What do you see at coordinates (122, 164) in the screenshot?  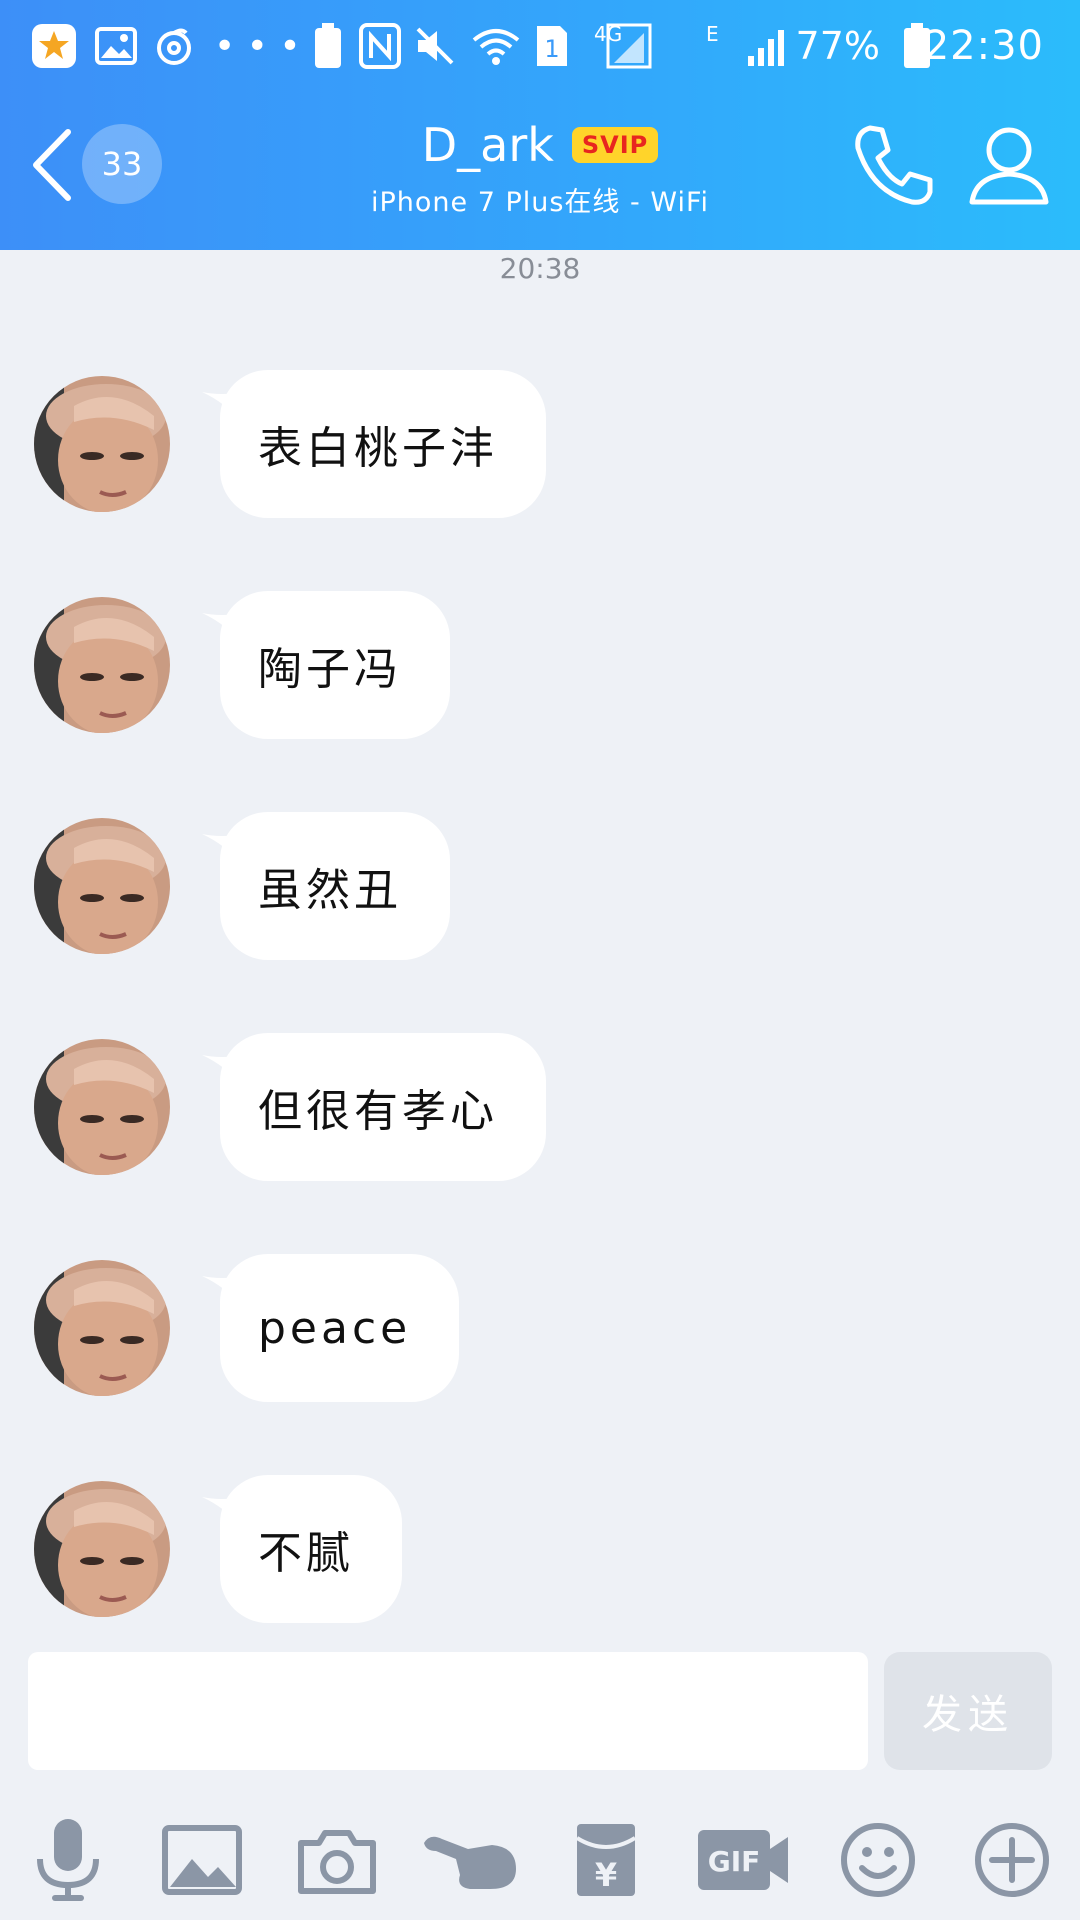 I see `unread-count-badge: 33` at bounding box center [122, 164].